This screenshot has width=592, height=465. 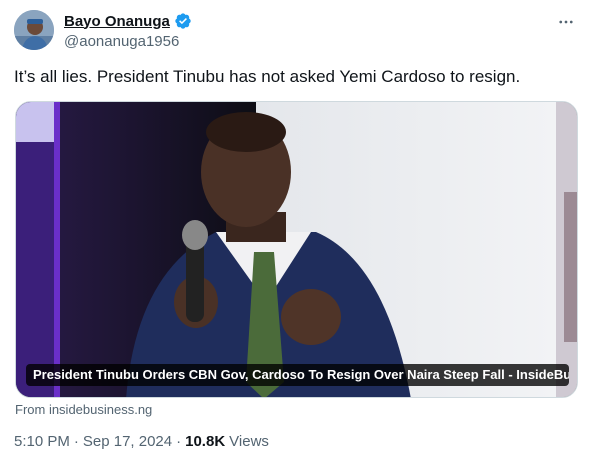 What do you see at coordinates (34, 30) in the screenshot?
I see `avatar` at bounding box center [34, 30].